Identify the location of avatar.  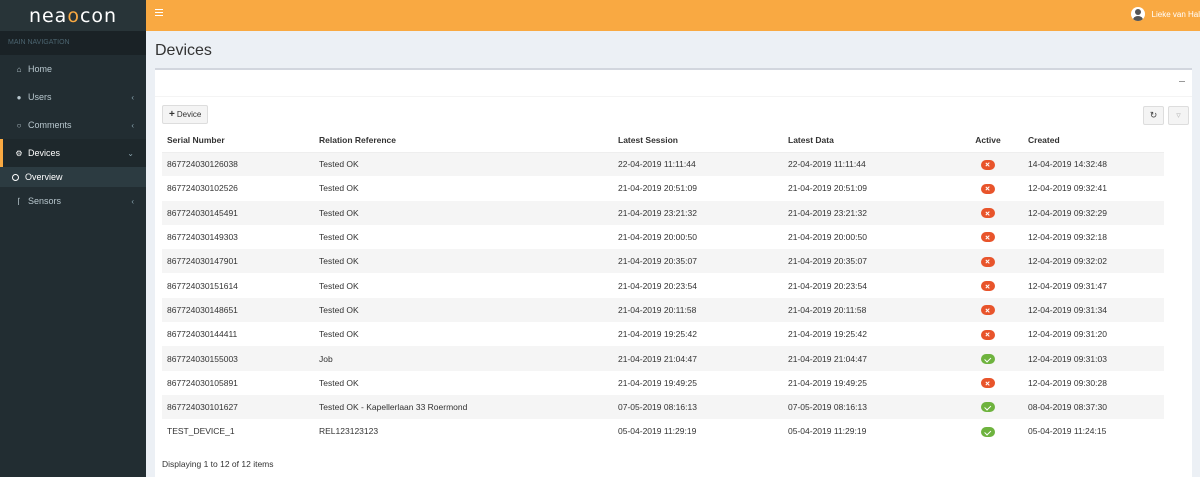
(1137, 14).